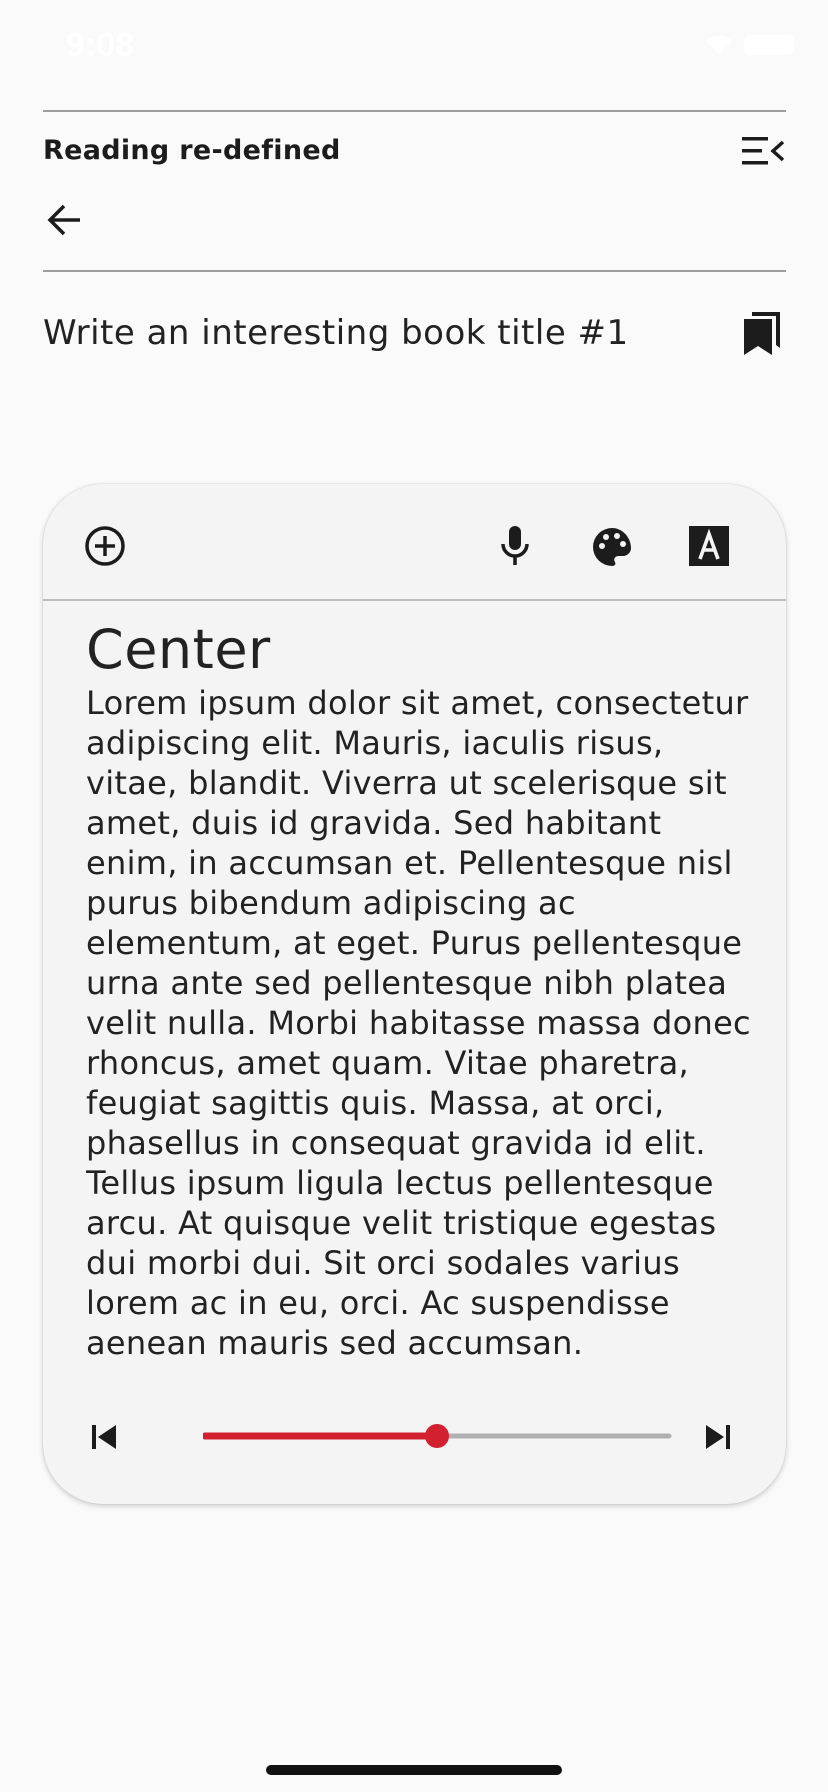 The image size is (828, 1792). I want to click on arrow-back-icon, so click(63, 220).